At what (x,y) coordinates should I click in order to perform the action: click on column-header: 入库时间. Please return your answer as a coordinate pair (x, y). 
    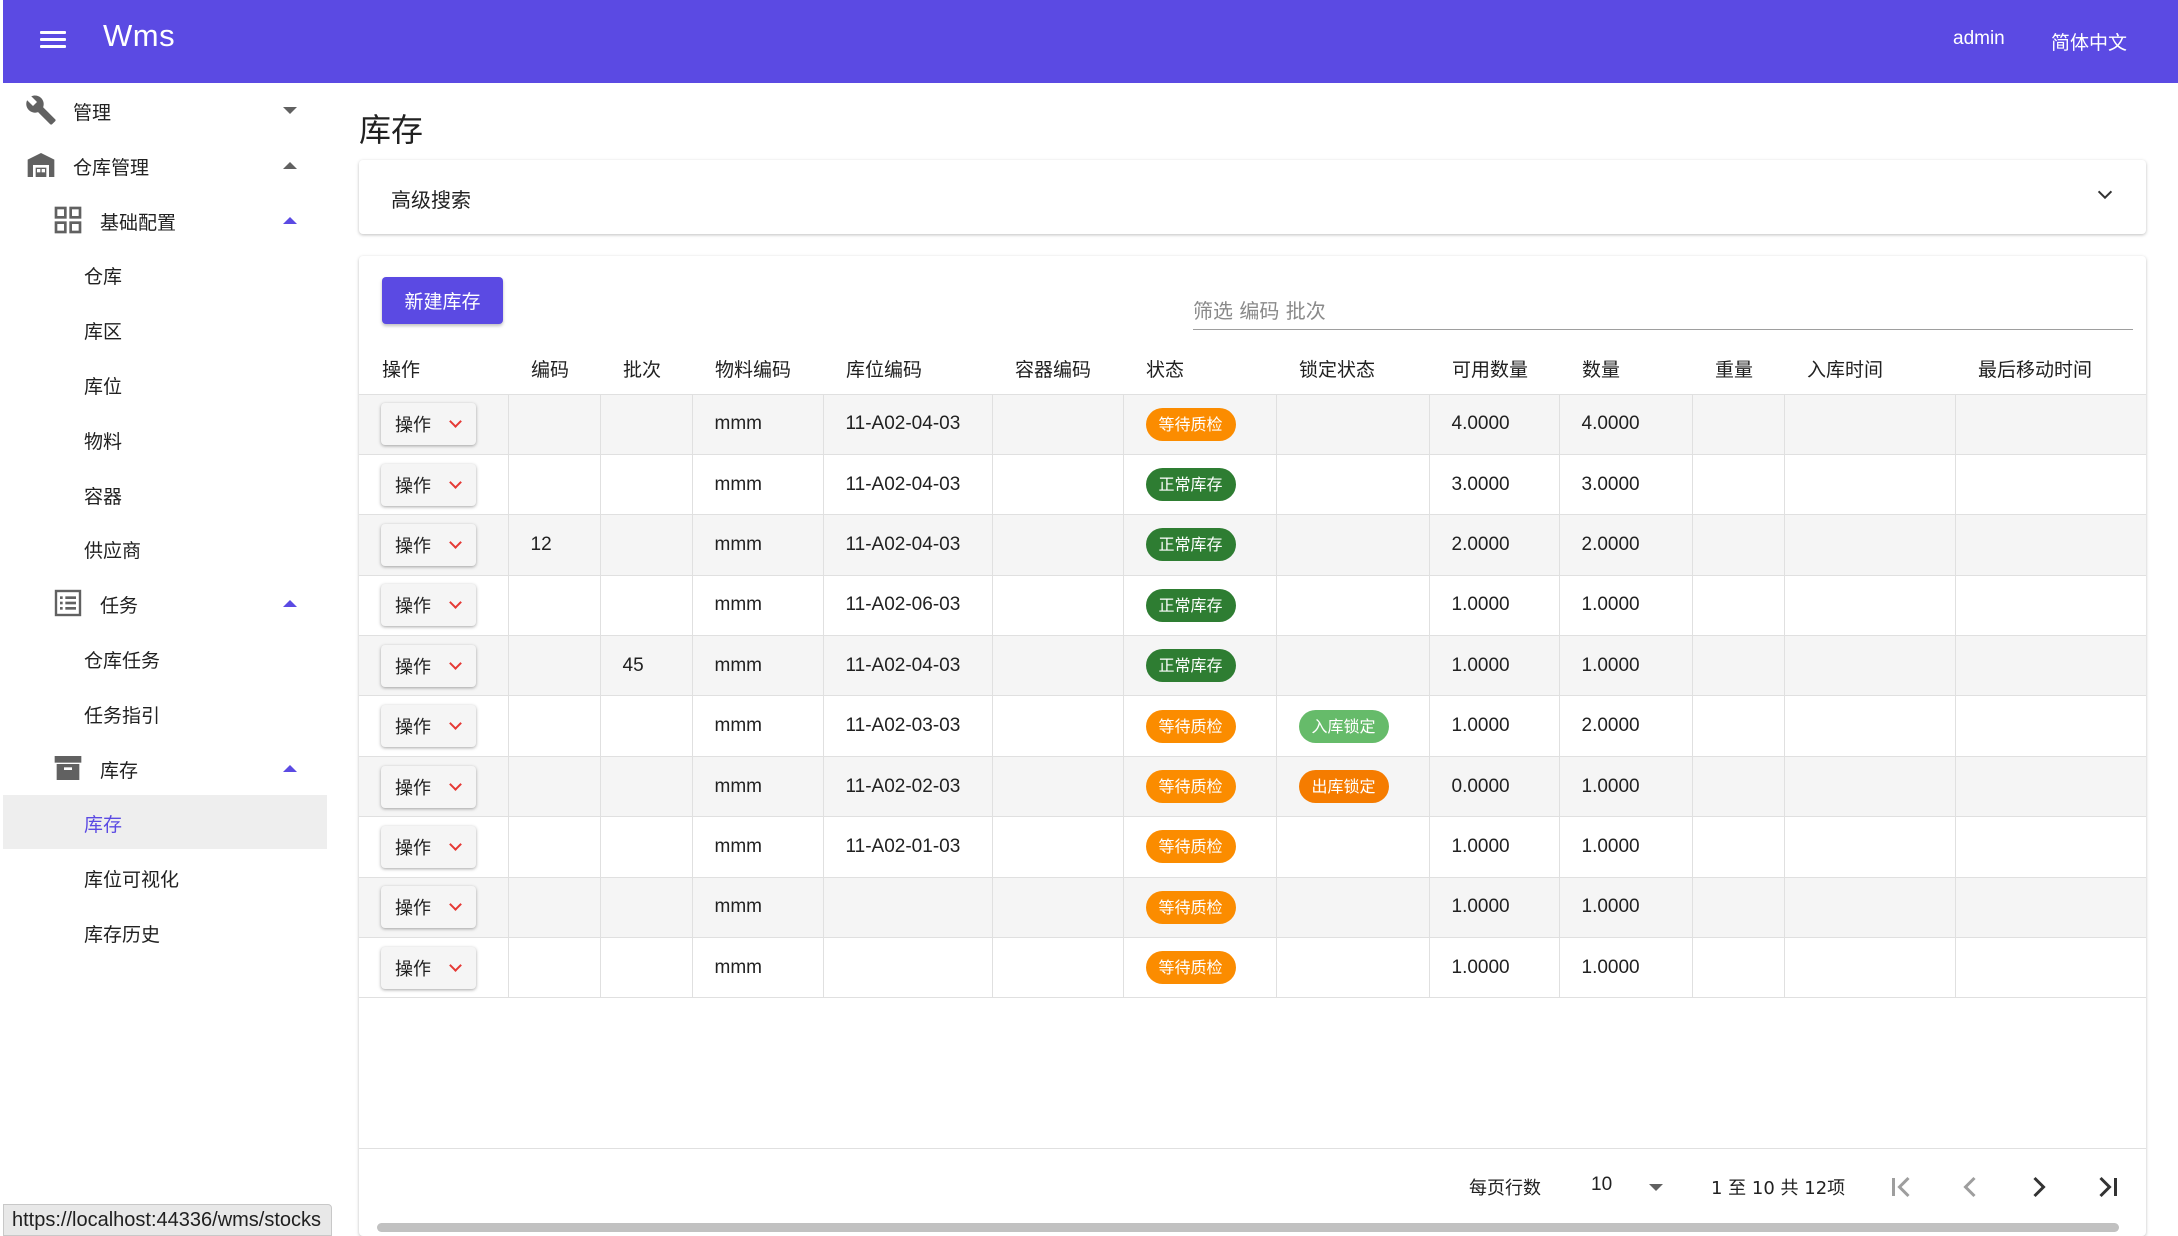
    Looking at the image, I should click on (1869, 369).